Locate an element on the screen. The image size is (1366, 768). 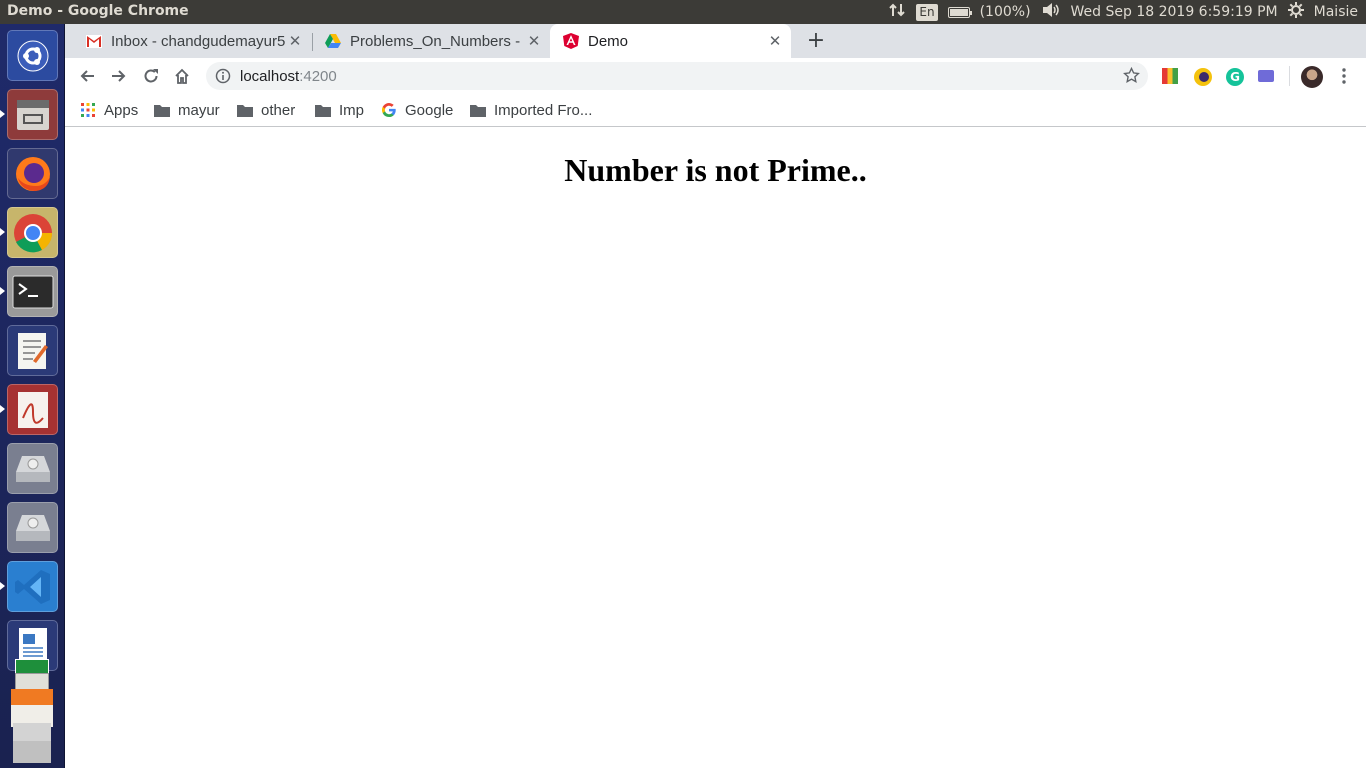
bookmark-label: other is located at coordinates (278, 110).